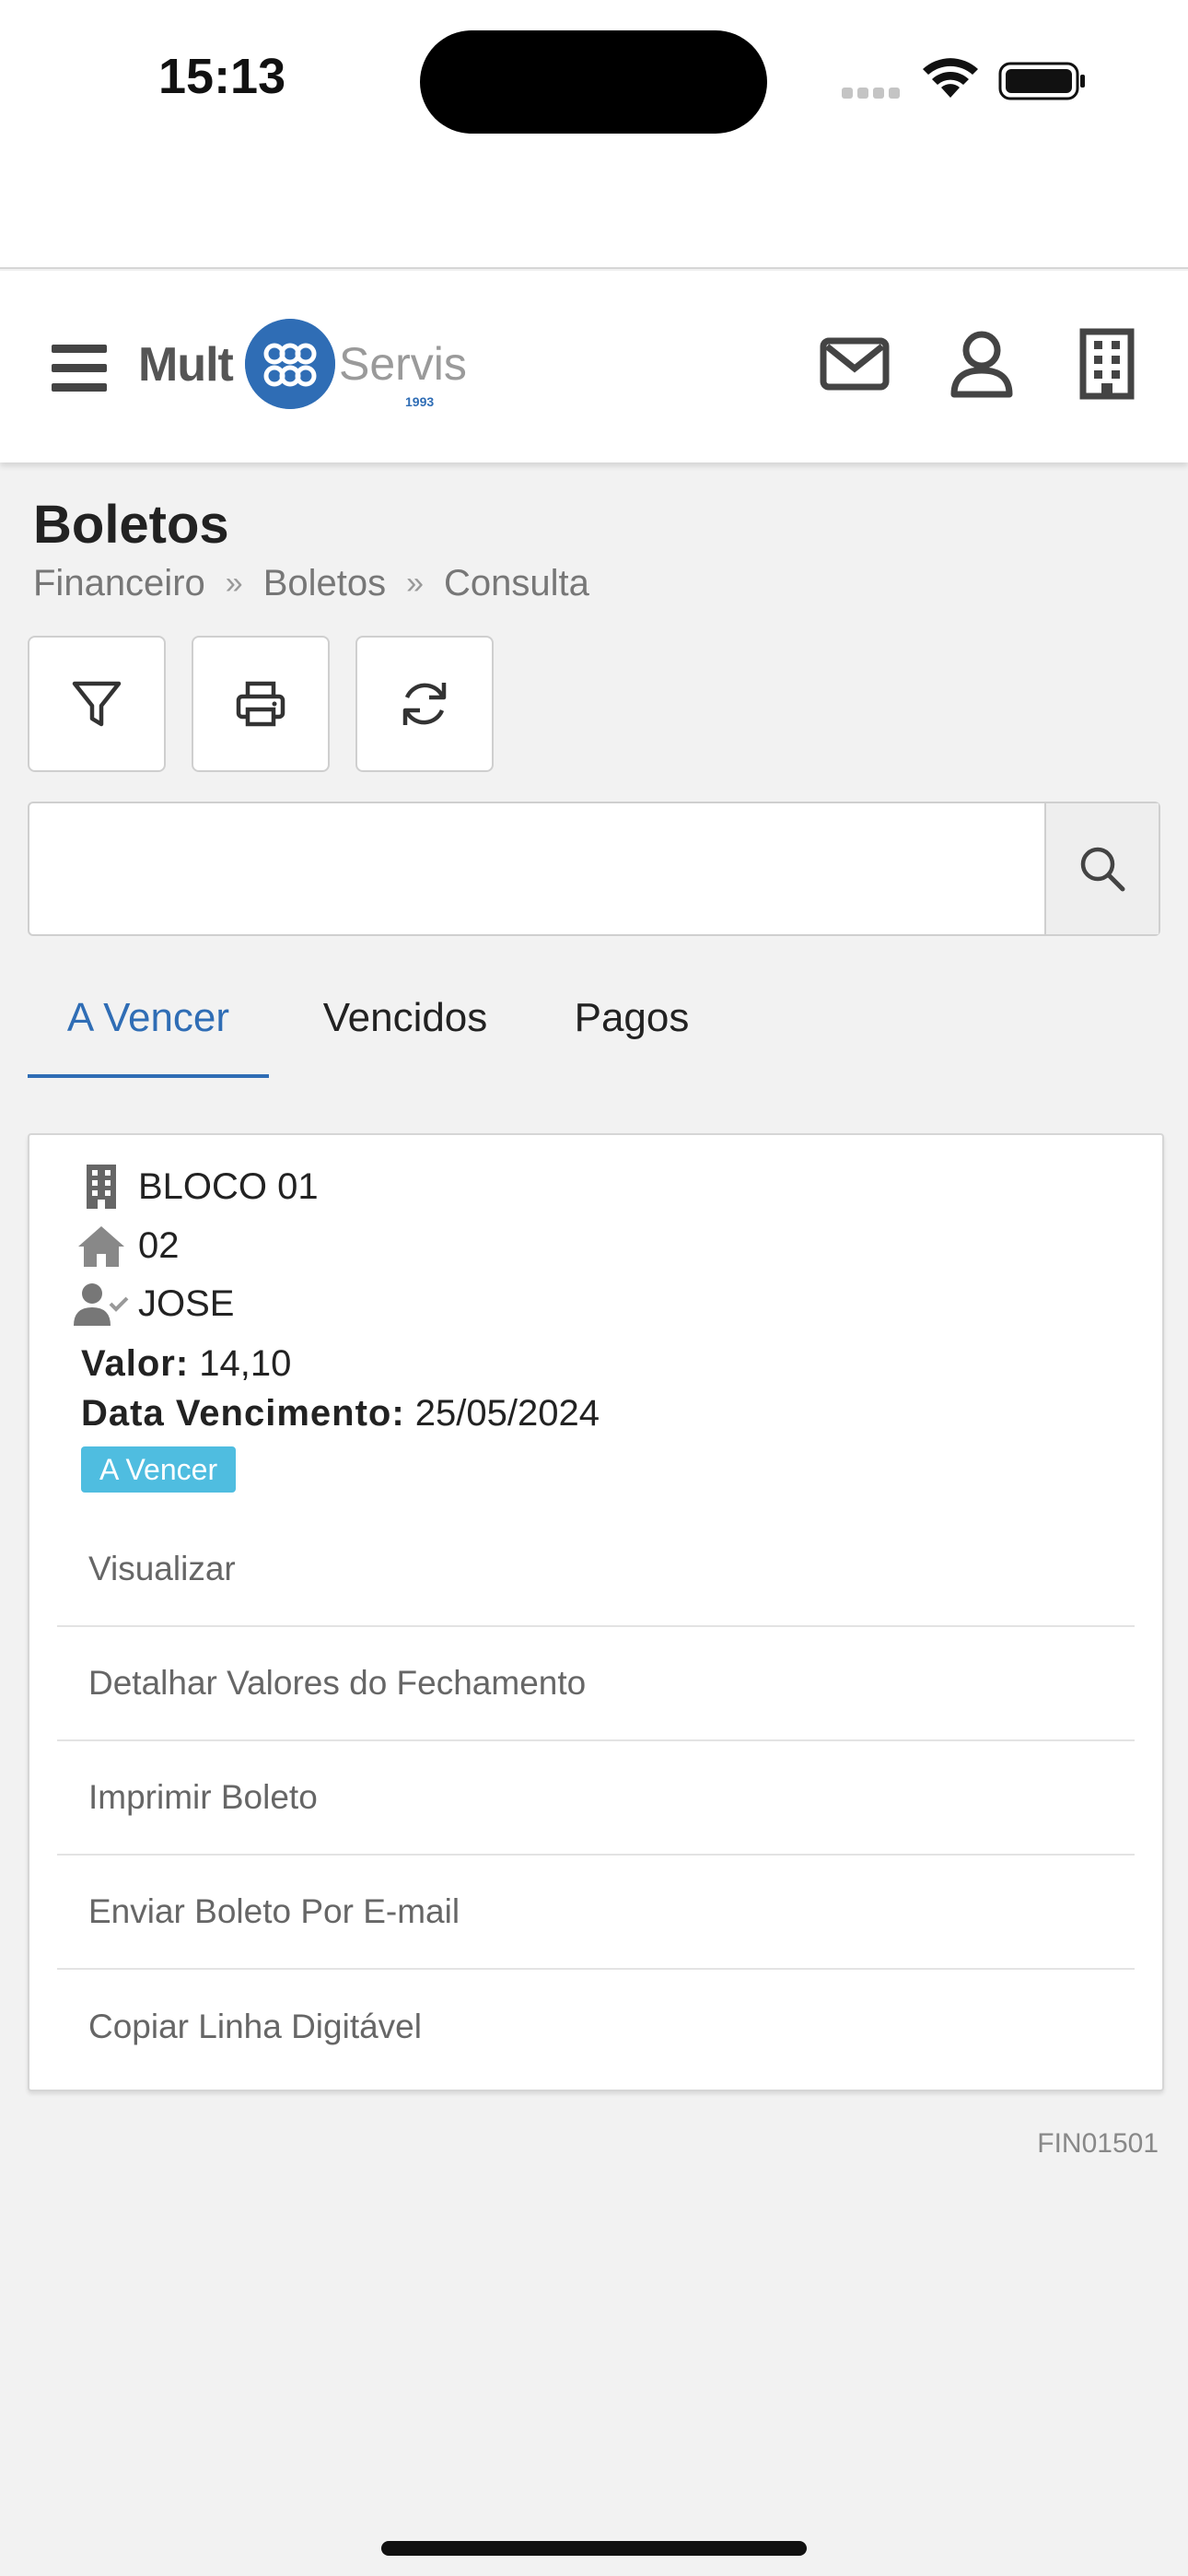 This screenshot has height=2576, width=1188. Describe the element at coordinates (324, 583) in the screenshot. I see `breadcrumb-item-boletos: Boletos` at that location.